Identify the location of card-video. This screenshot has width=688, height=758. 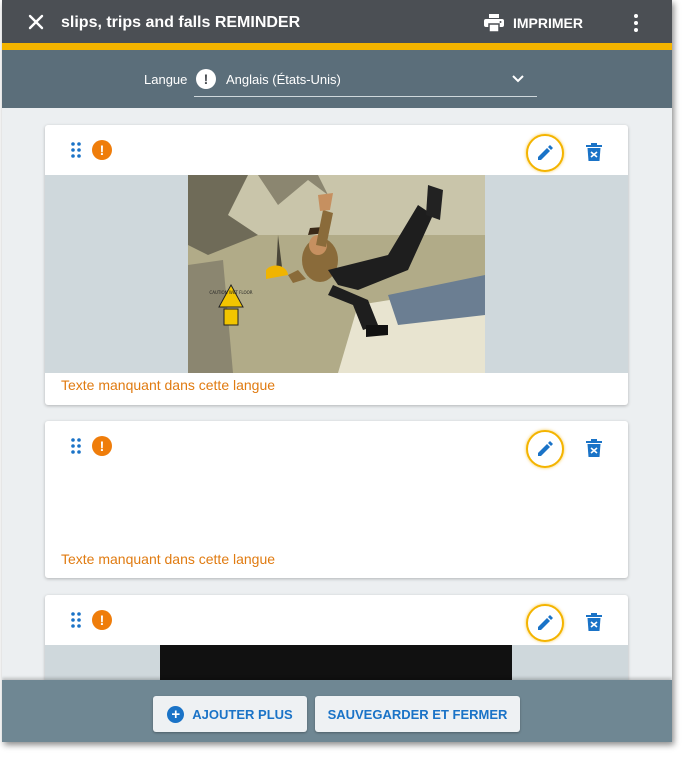
(336, 662).